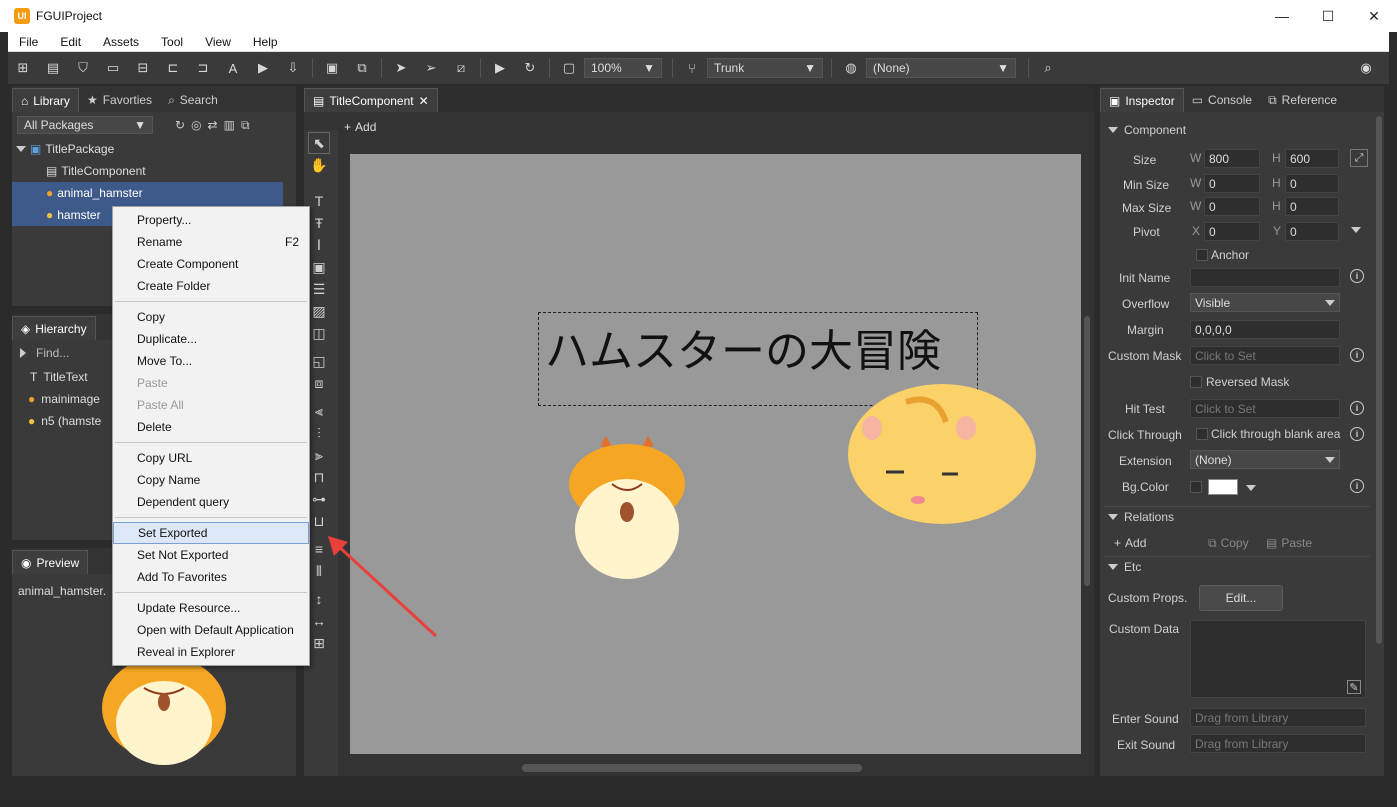  Describe the element at coordinates (1141, 517) in the screenshot. I see `relations-section-header: Relations` at that location.